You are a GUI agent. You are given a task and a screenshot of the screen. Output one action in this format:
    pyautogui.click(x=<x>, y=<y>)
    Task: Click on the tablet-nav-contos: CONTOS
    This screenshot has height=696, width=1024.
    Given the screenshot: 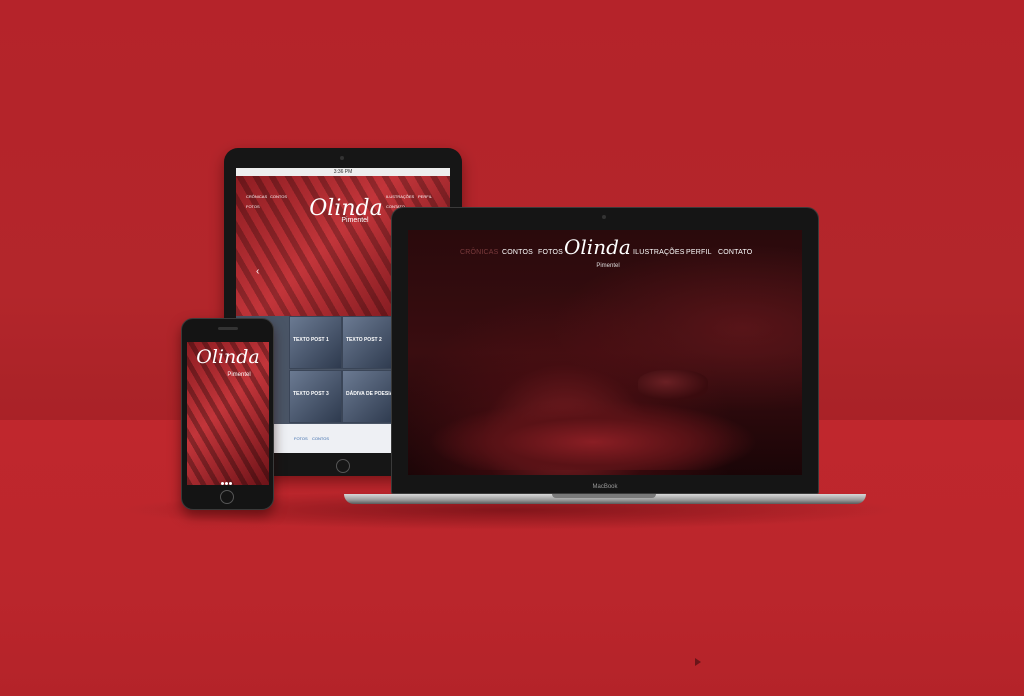 What is the action you would take?
    pyautogui.click(x=278, y=196)
    